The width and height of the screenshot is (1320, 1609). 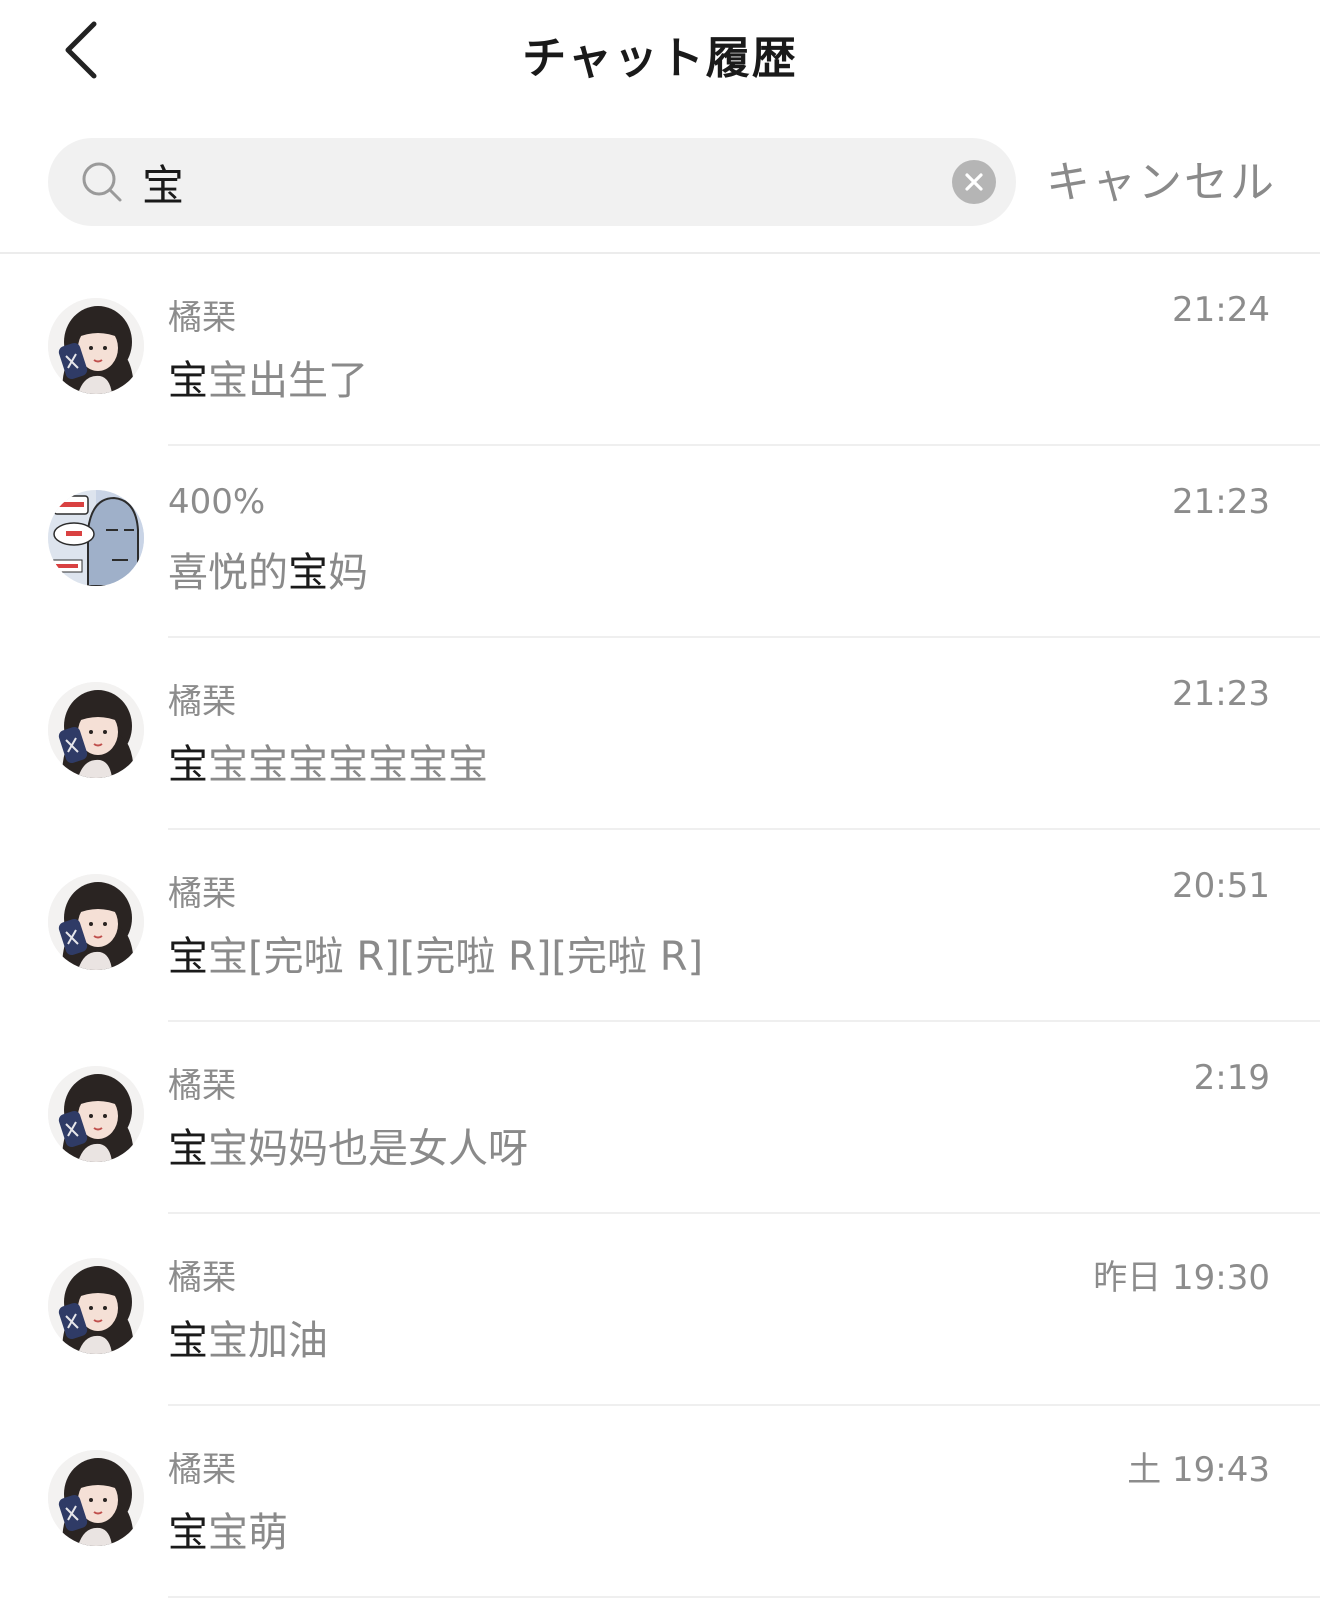 I want to click on result-item: 橘琹 20:51 宝宝[完啦 R][完啦 R][完啦 R], so click(x=660, y=926).